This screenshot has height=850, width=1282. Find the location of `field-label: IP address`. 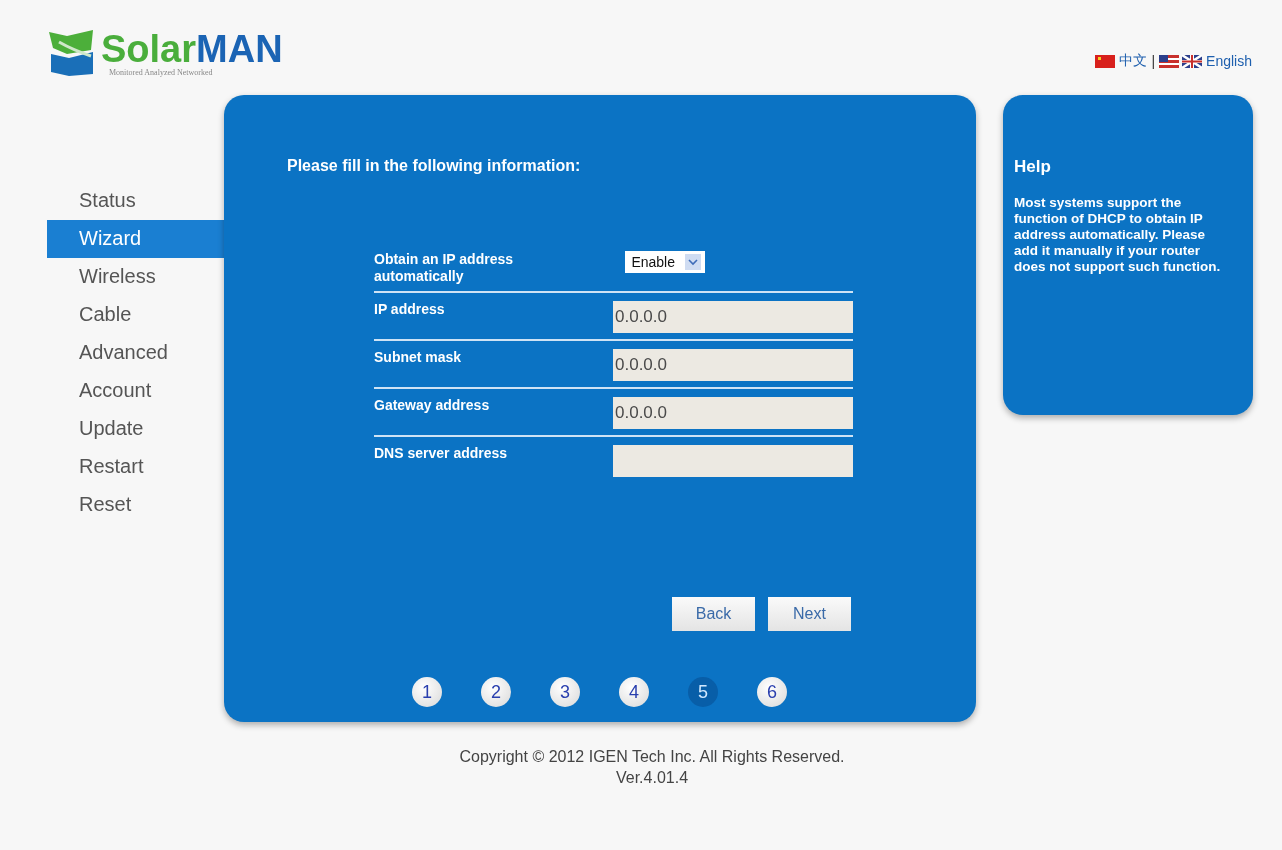

field-label: IP address is located at coordinates (410, 310).